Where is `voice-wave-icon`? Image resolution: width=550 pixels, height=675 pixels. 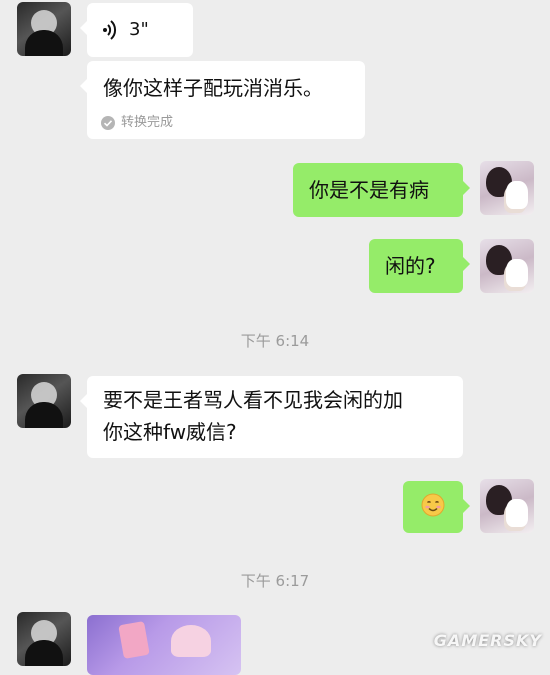 voice-wave-icon is located at coordinates (110, 30).